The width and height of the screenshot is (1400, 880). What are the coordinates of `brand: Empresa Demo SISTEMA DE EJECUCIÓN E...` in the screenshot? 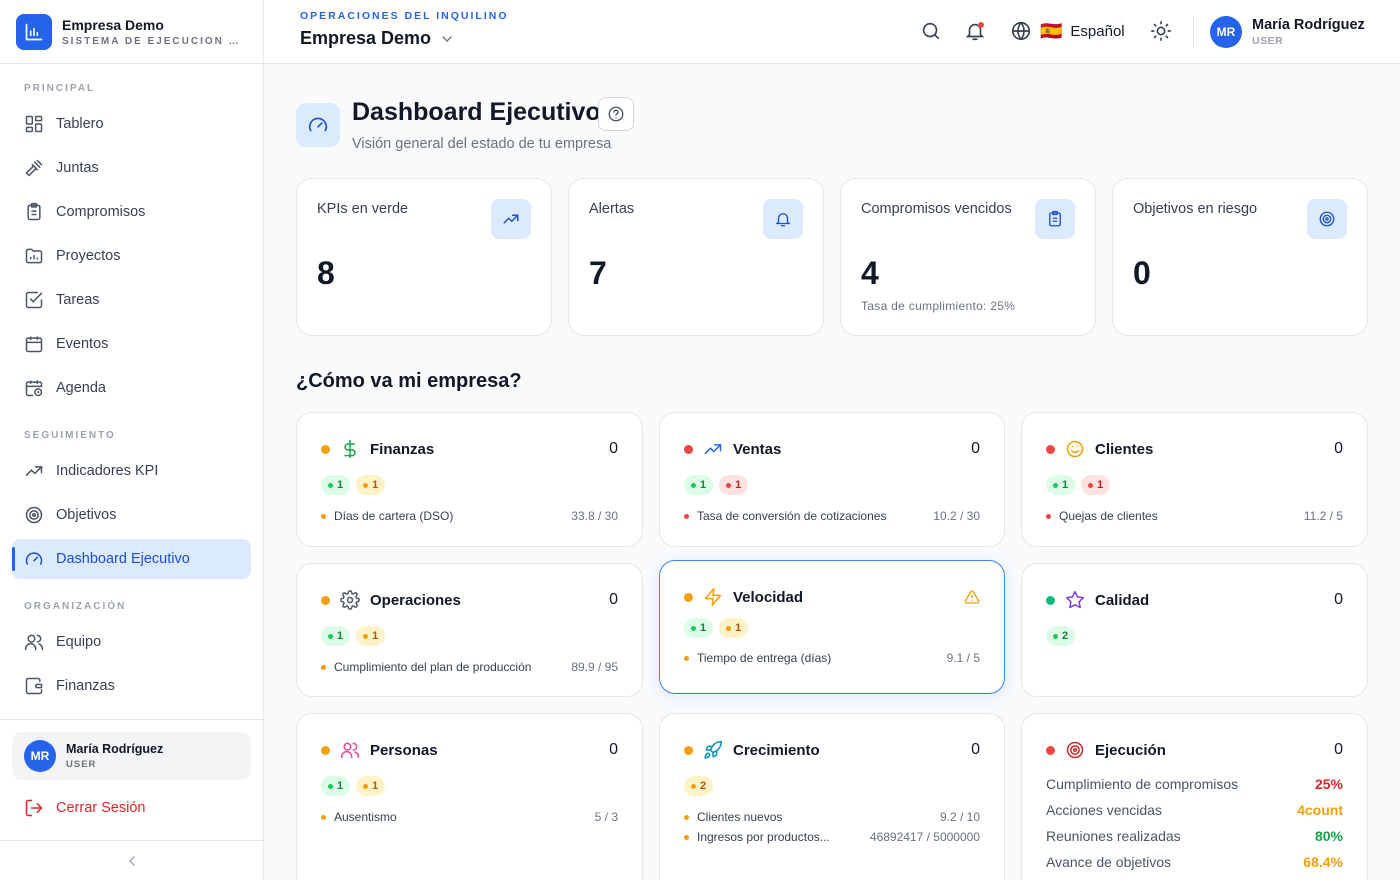 It's located at (131, 32).